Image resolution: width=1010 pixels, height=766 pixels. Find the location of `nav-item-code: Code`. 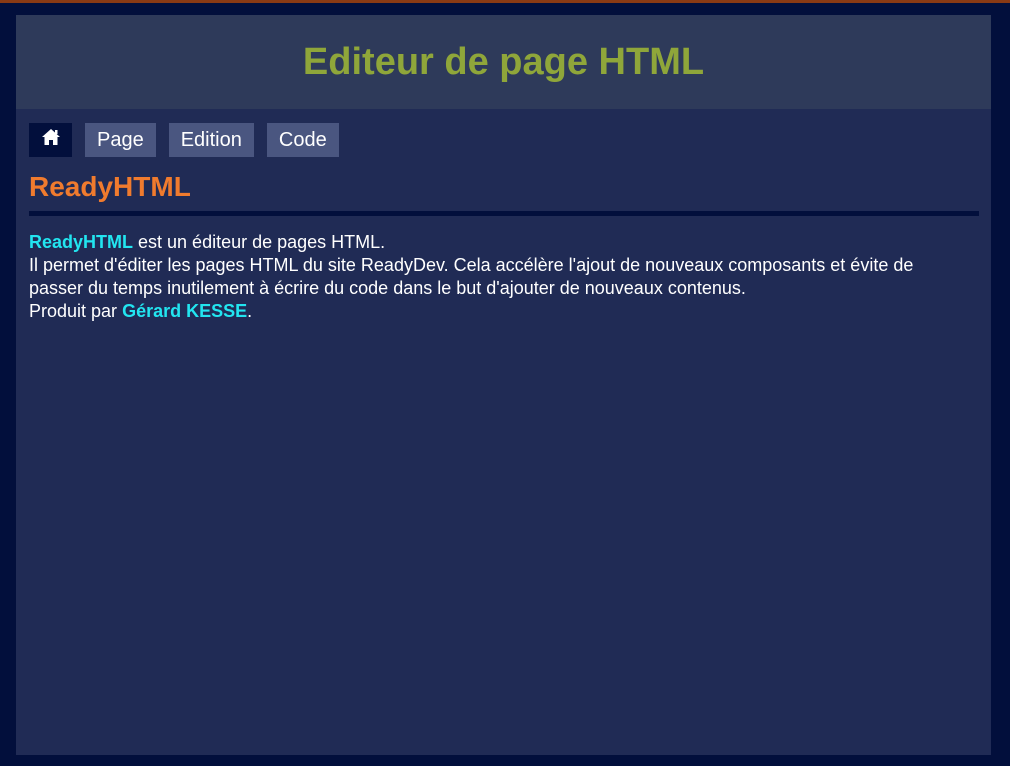

nav-item-code: Code is located at coordinates (302, 140).